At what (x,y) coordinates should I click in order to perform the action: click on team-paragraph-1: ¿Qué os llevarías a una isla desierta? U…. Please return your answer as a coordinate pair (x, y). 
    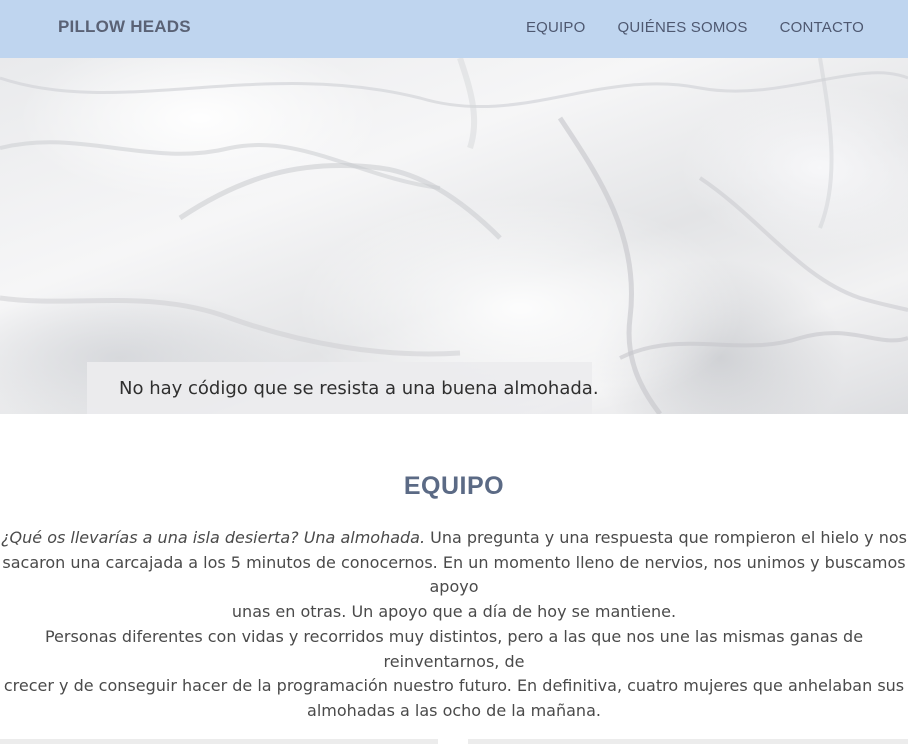
    Looking at the image, I should click on (454, 575).